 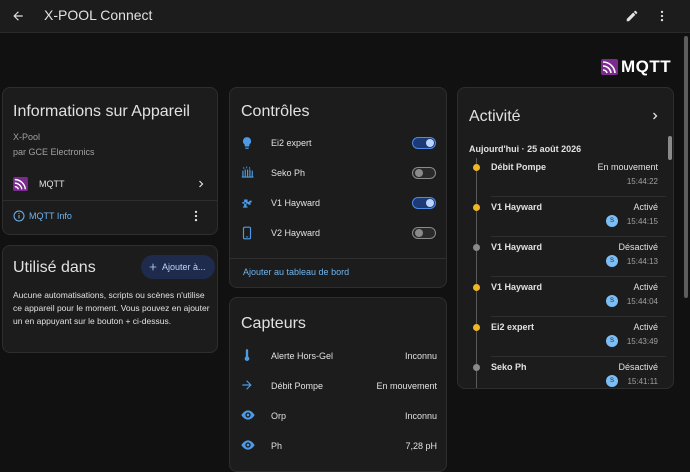 I want to click on sensor-row-ph: Ph 7,28 pH, so click(x=338, y=445).